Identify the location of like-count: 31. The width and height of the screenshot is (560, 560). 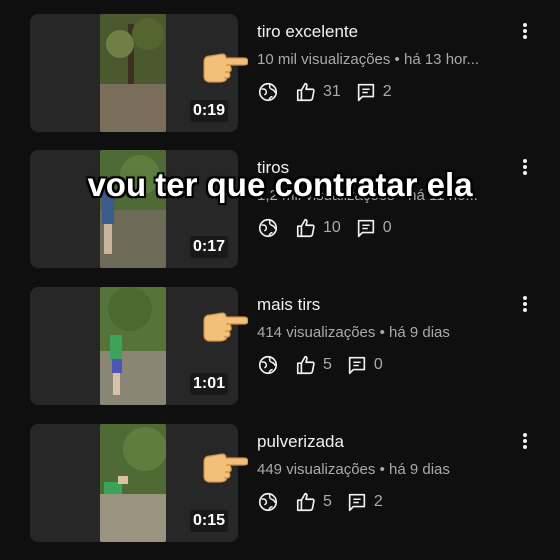
(332, 91).